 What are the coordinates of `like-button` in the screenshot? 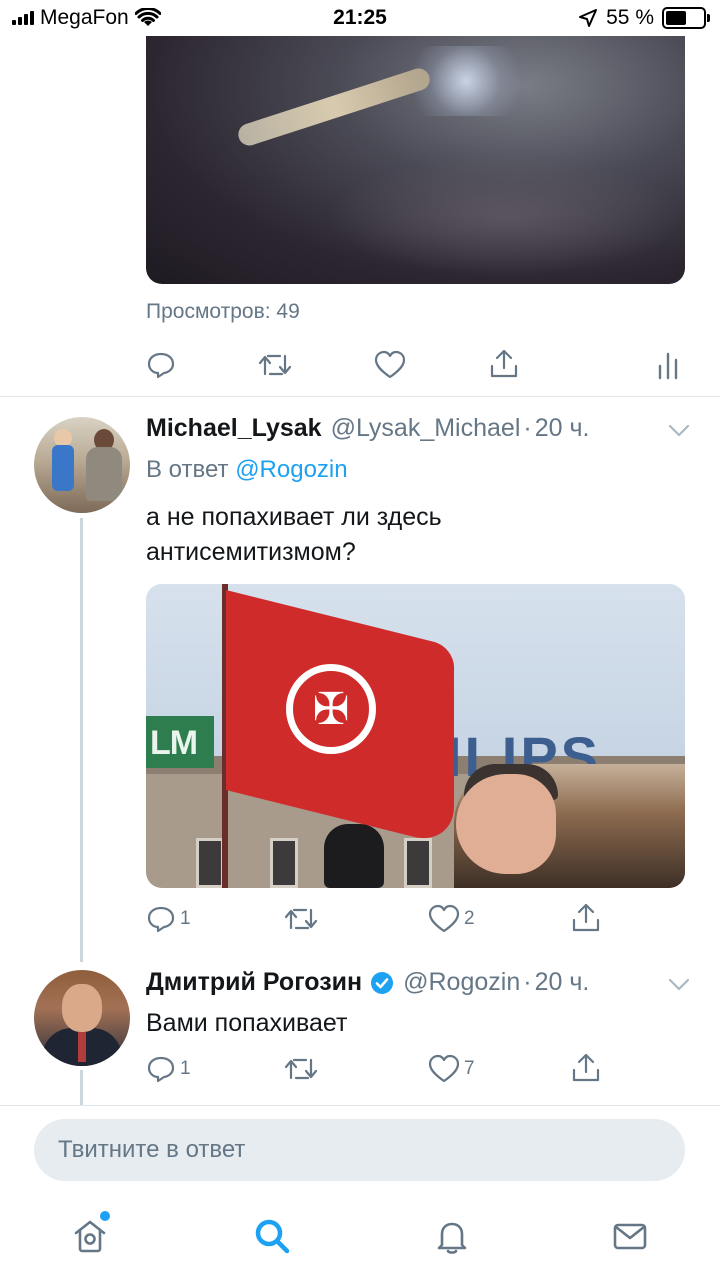 It's located at (390, 365).